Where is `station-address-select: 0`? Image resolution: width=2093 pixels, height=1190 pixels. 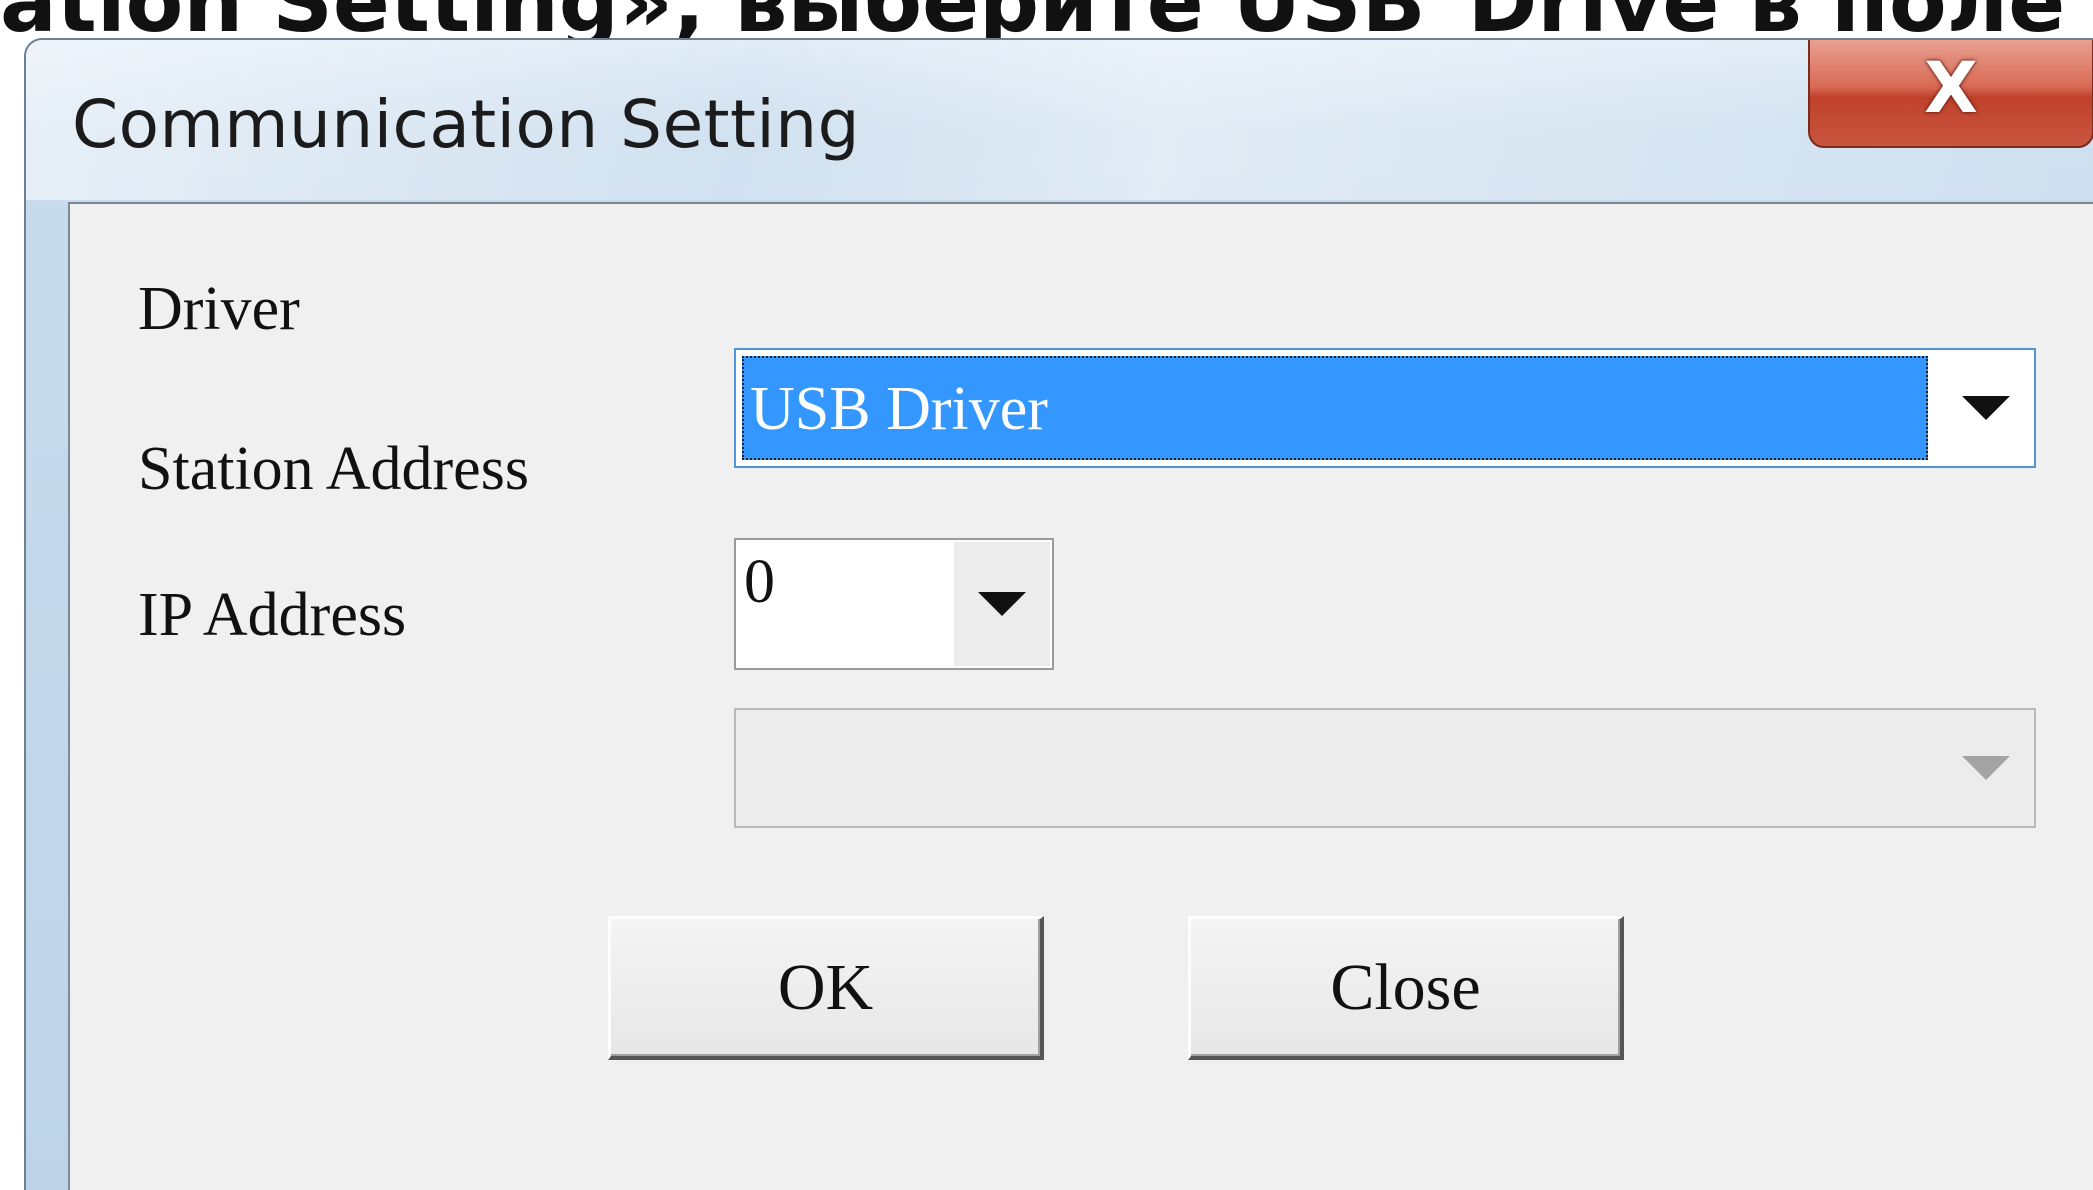
station-address-select: 0 is located at coordinates (894, 604).